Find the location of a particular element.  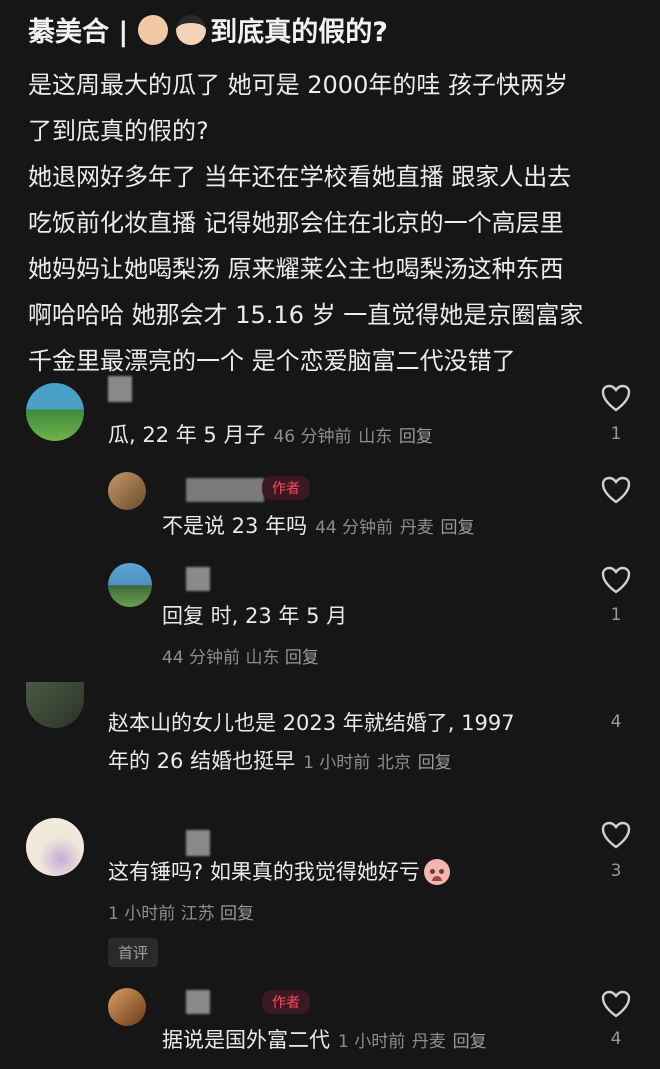

comment-meta: 44 分钟前 山东 回复 is located at coordinates (240, 655).